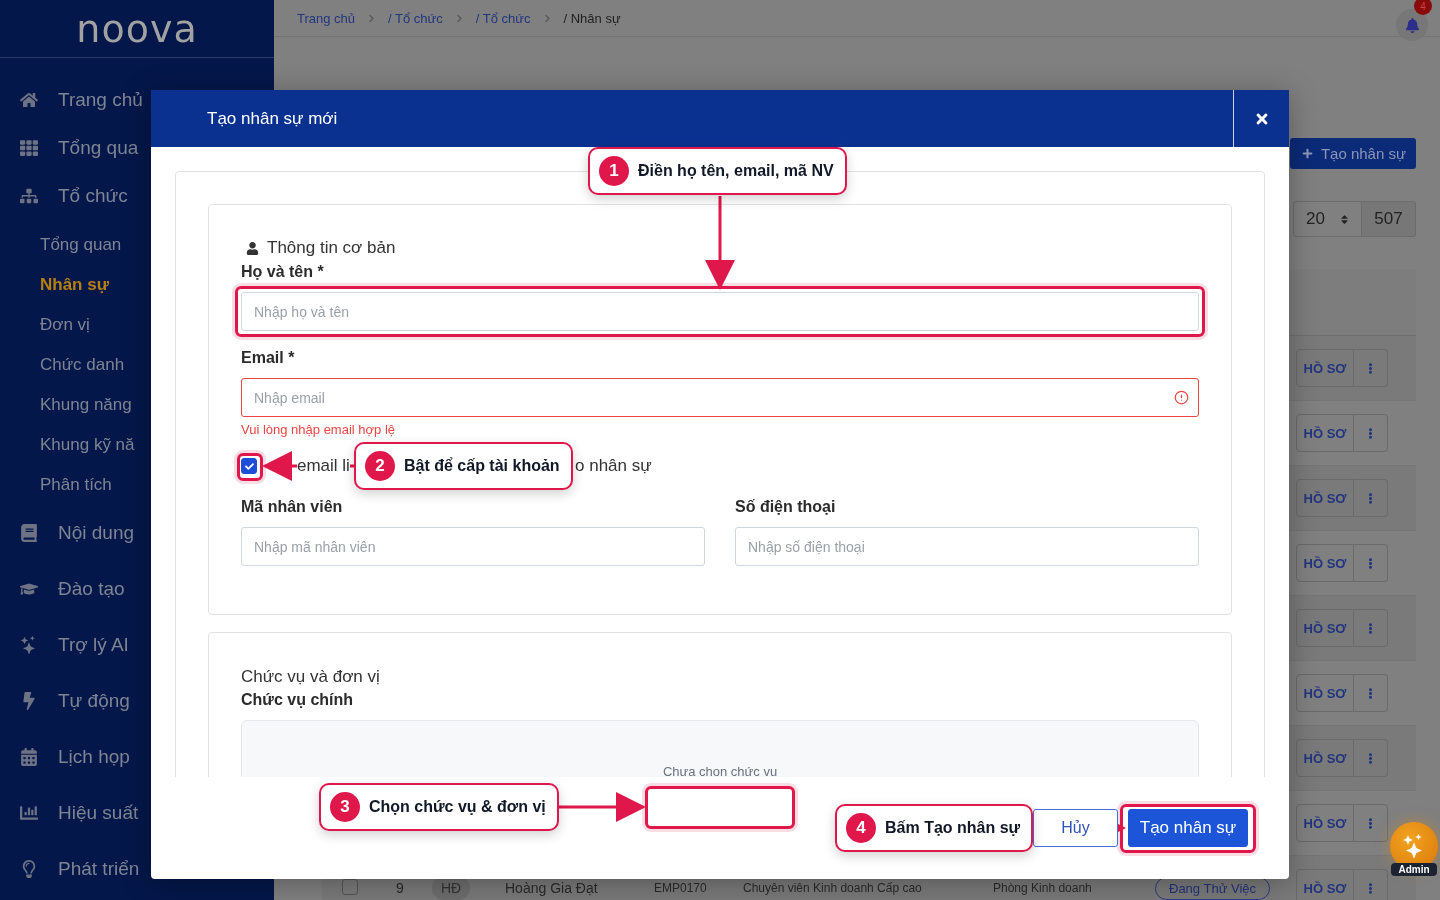 The height and width of the screenshot is (900, 1440). I want to click on bell-icon, so click(1412, 25).